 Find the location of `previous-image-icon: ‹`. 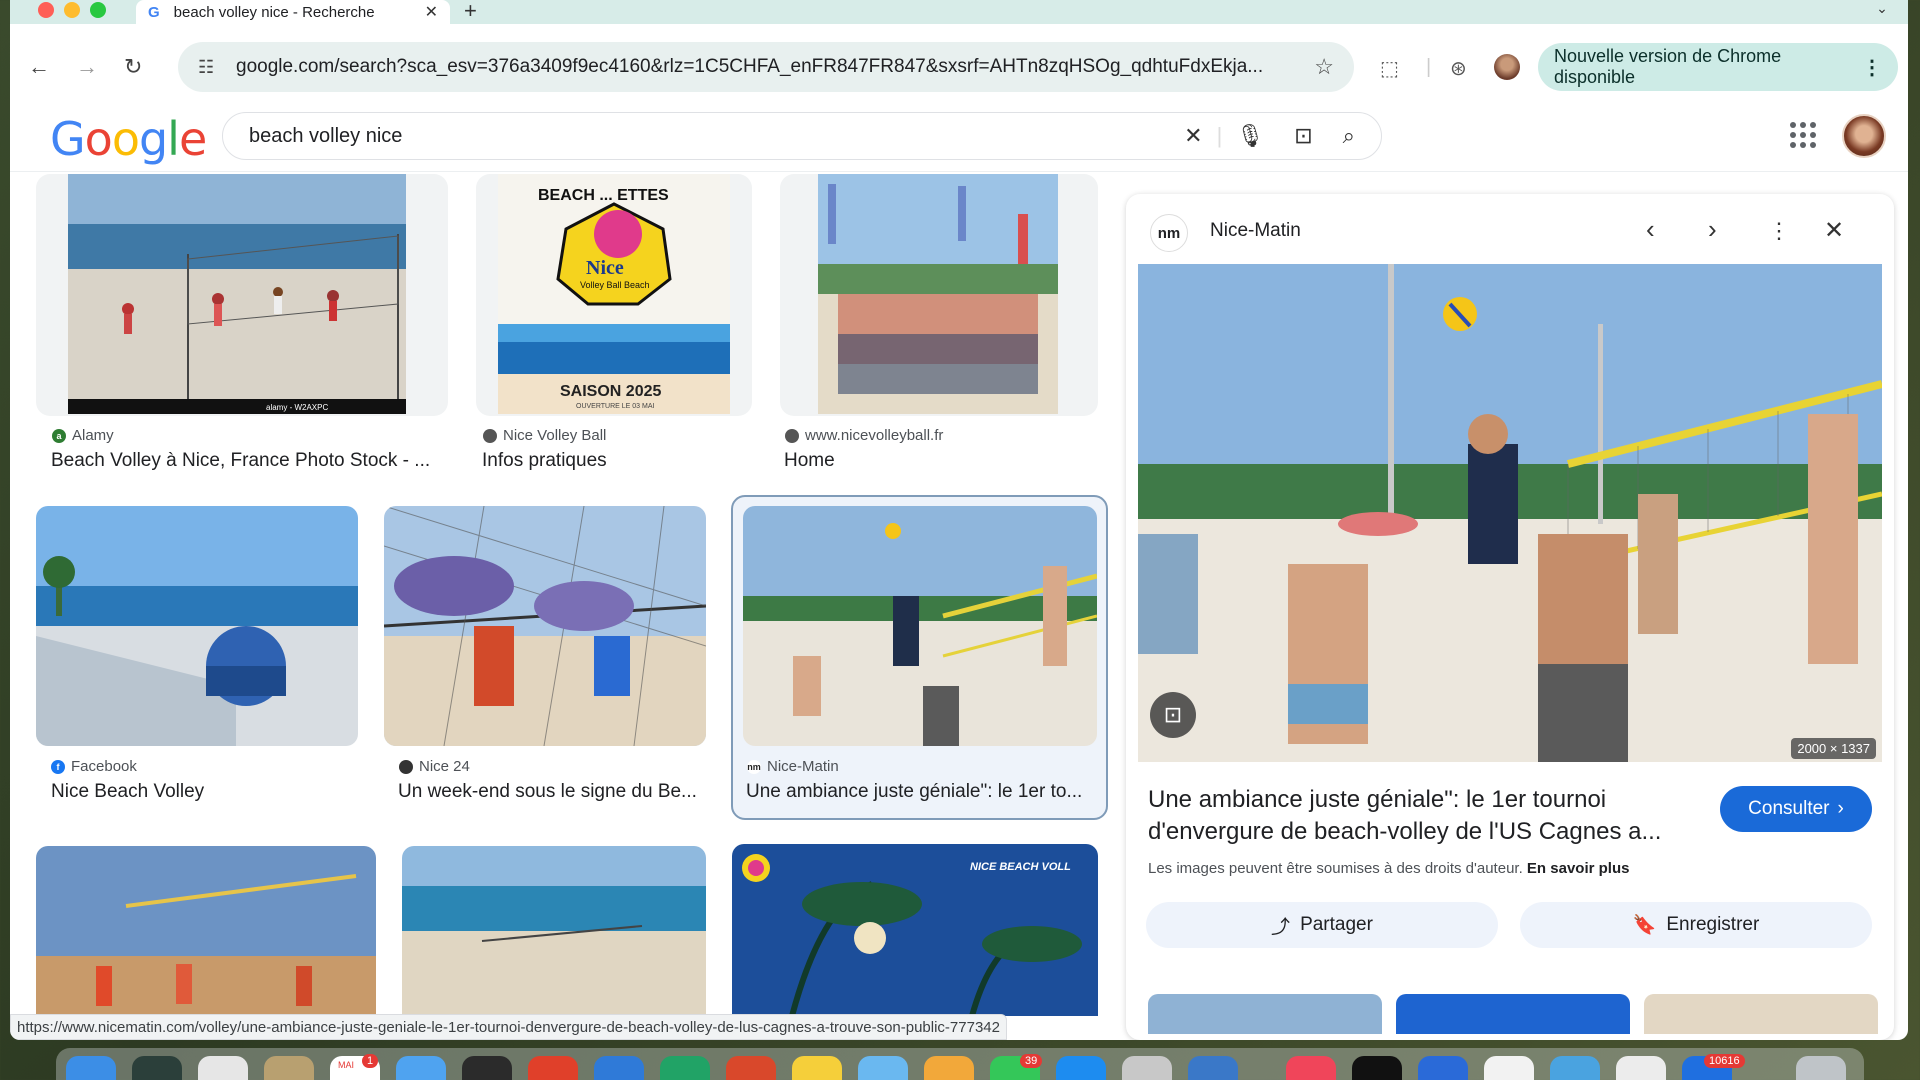

previous-image-icon: ‹ is located at coordinates (1650, 229).